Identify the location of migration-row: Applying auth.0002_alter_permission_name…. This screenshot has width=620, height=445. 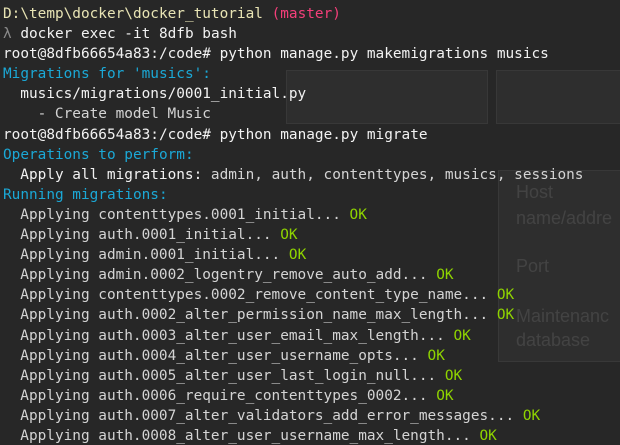
(310, 315).